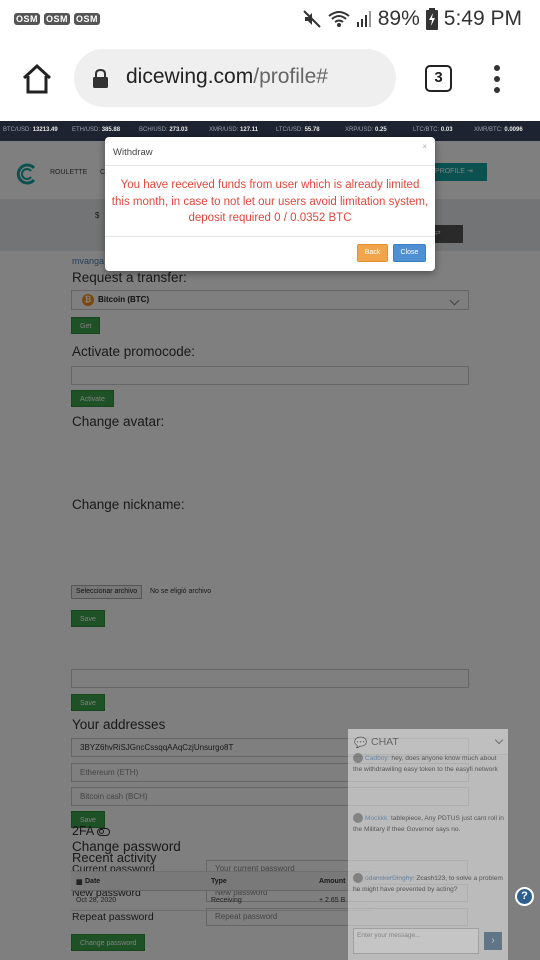  I want to click on close-button: Close, so click(409, 253).